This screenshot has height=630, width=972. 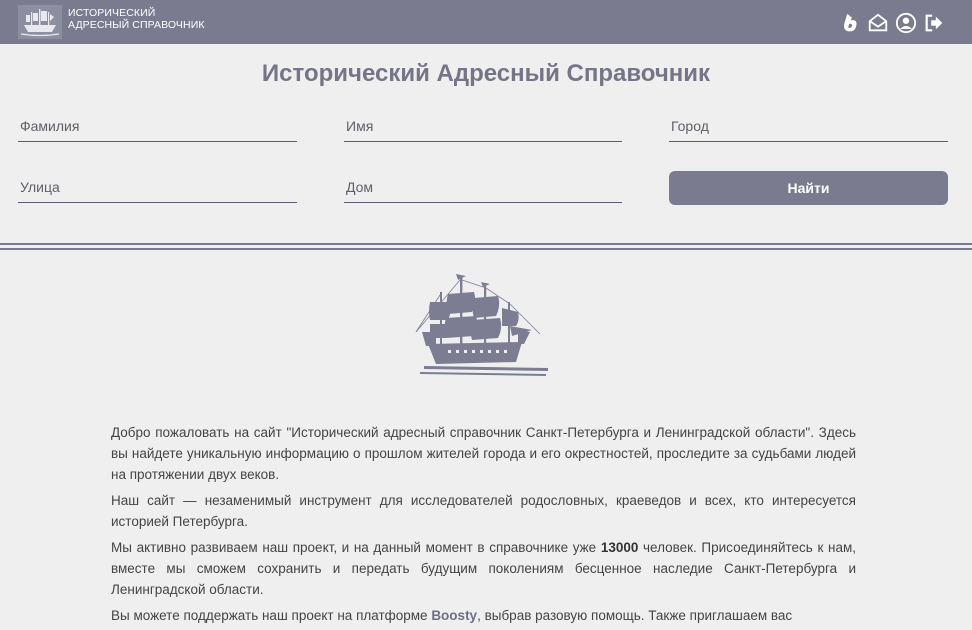 What do you see at coordinates (454, 615) in the screenshot?
I see `boosty-link: Boosty` at bounding box center [454, 615].